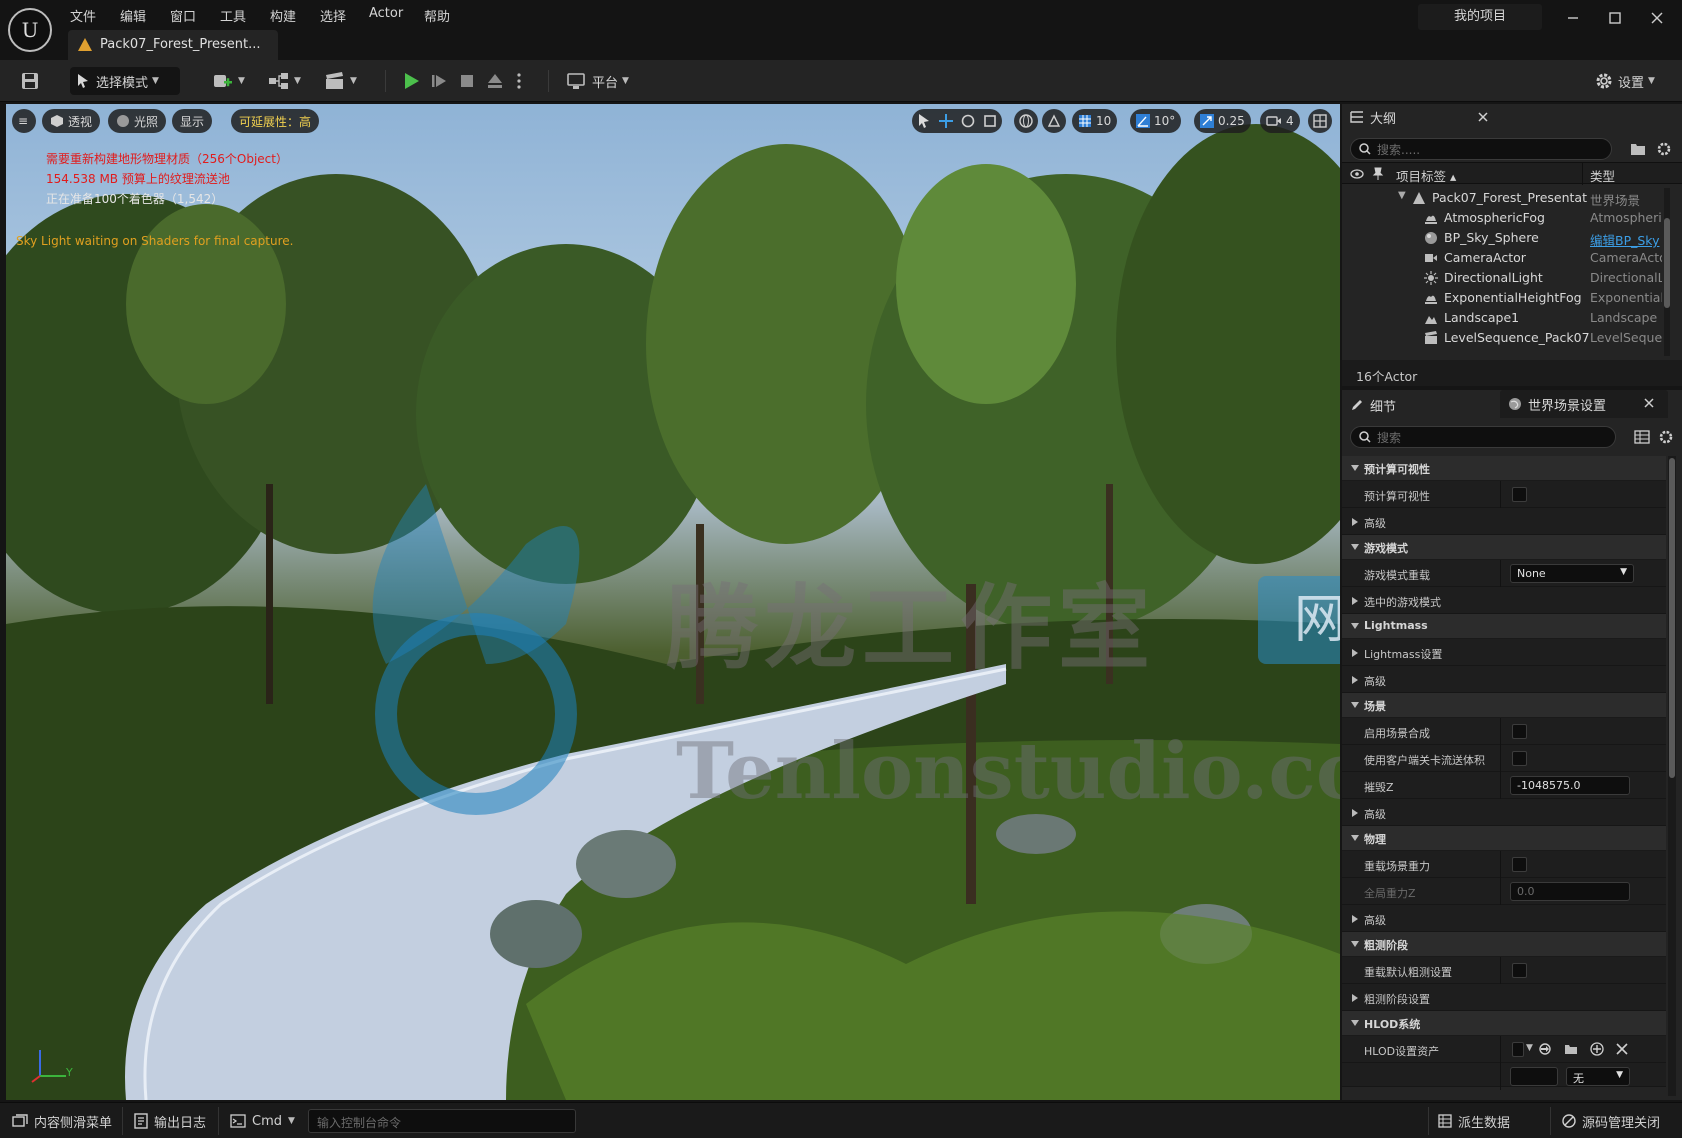 Image resolution: width=1682 pixels, height=1138 pixels. What do you see at coordinates (170, 1121) in the screenshot?
I see `output-log-button: 输出日志` at bounding box center [170, 1121].